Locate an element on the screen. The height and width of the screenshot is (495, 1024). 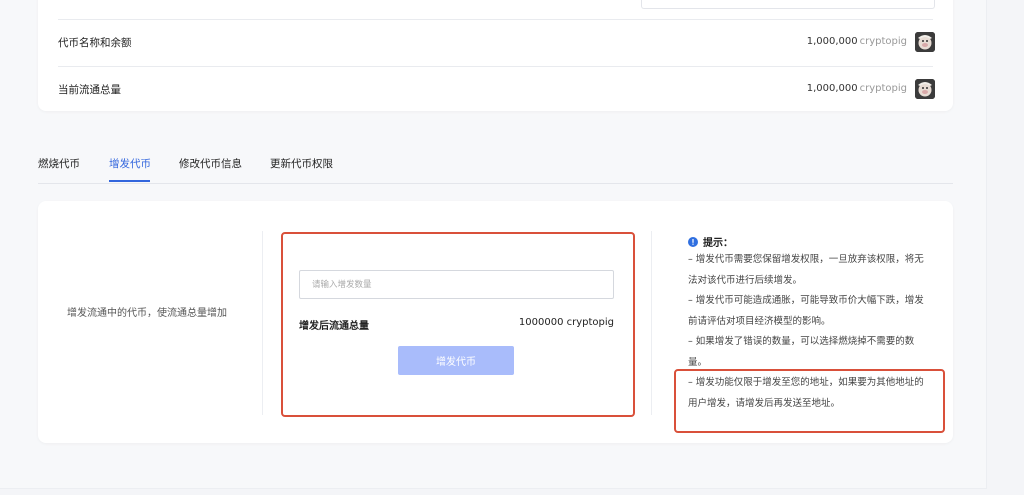
info-icon is located at coordinates (693, 241).